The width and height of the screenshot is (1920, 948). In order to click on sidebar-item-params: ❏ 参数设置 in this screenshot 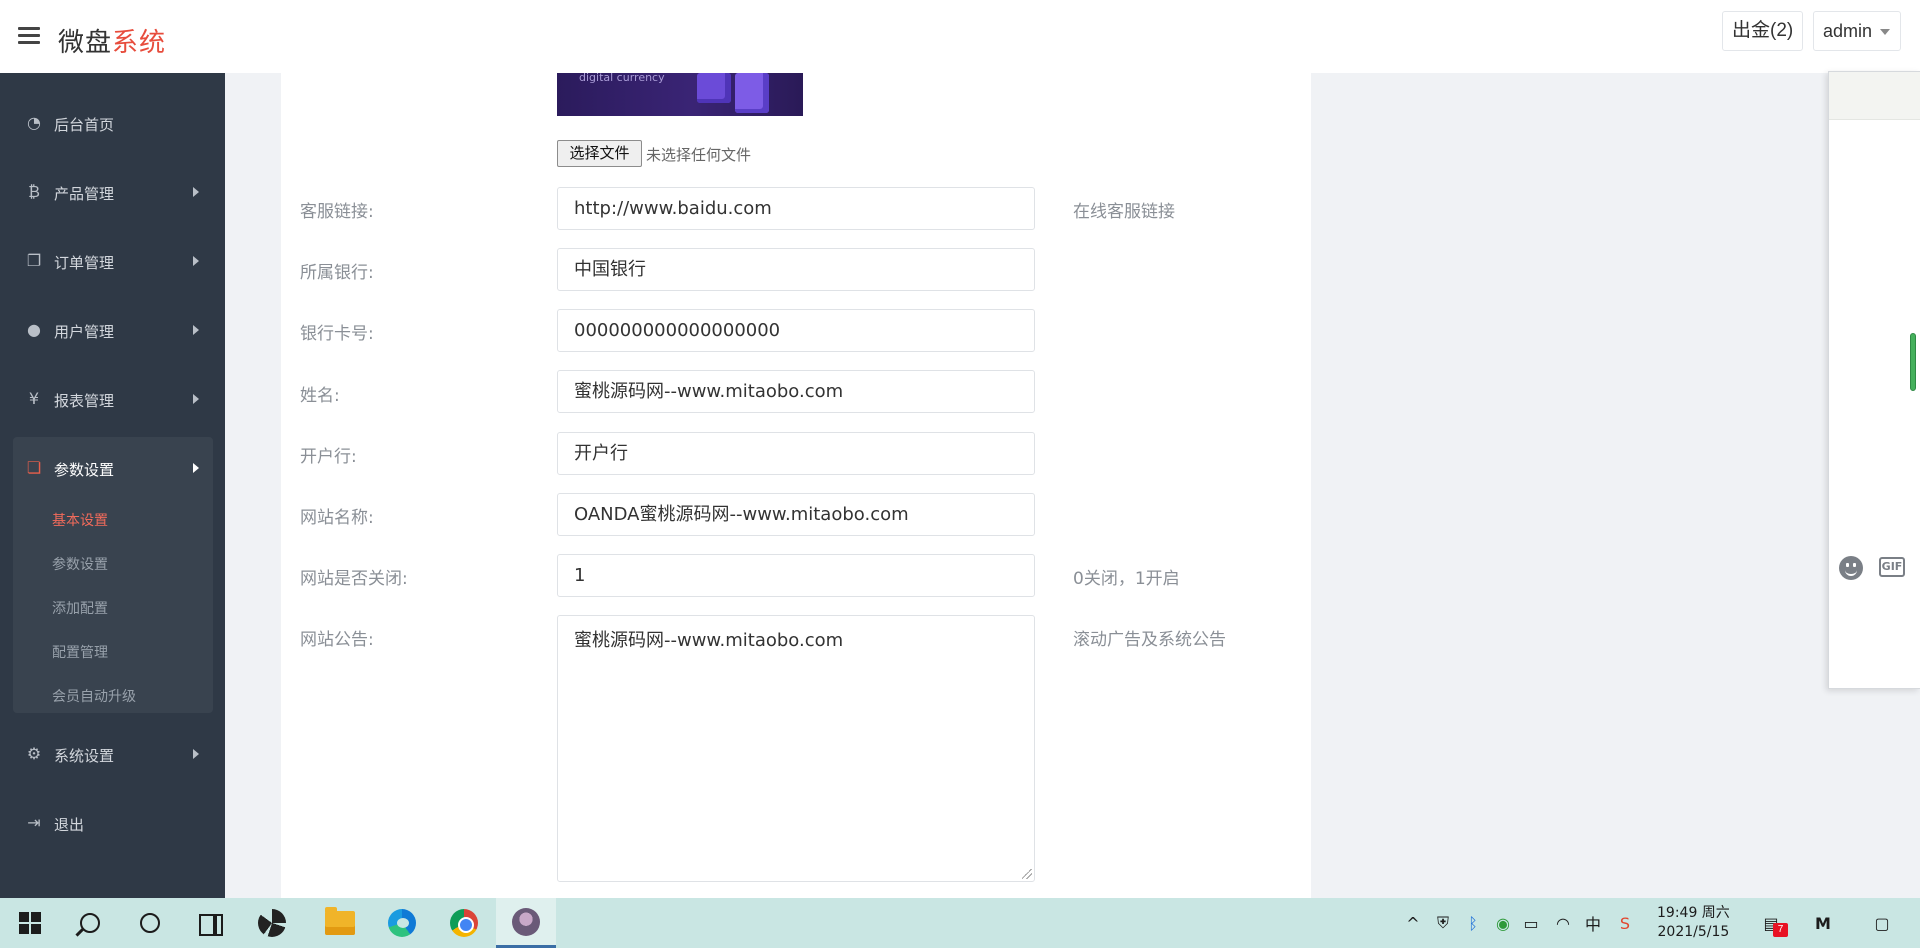, I will do `click(112, 468)`.